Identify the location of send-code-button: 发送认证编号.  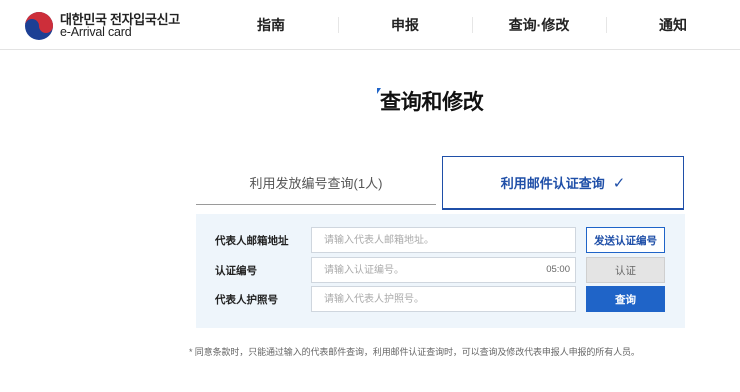
(625, 240).